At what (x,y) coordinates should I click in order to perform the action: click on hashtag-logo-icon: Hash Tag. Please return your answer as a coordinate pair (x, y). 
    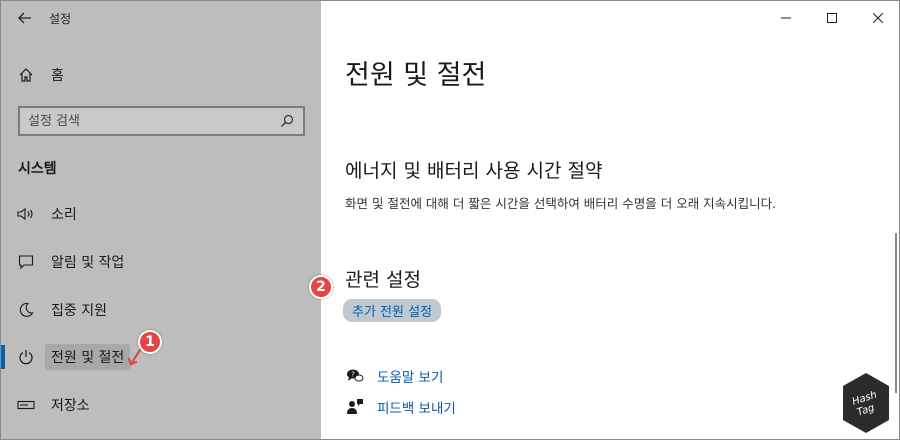
    Looking at the image, I should click on (866, 403).